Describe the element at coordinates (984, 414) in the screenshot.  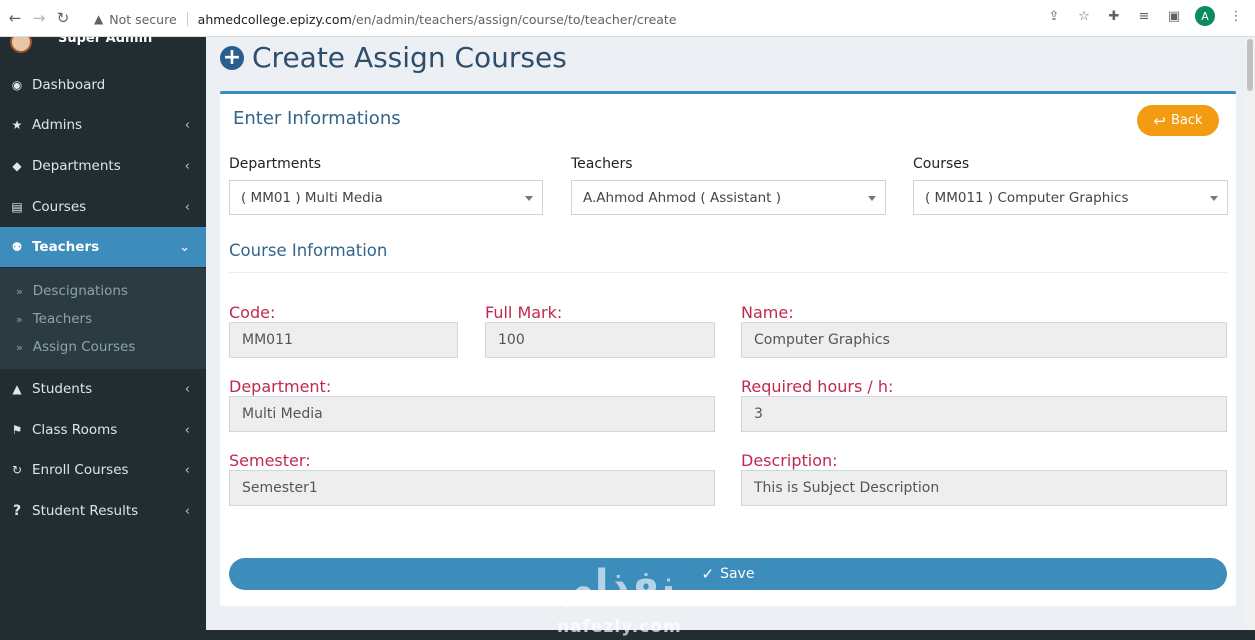
I see `hours-field: 3` at that location.